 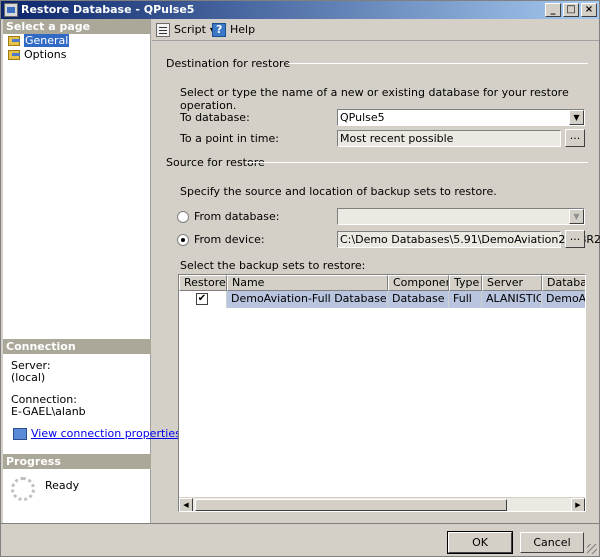 I want to click on destination-divider, so click(x=438, y=63).